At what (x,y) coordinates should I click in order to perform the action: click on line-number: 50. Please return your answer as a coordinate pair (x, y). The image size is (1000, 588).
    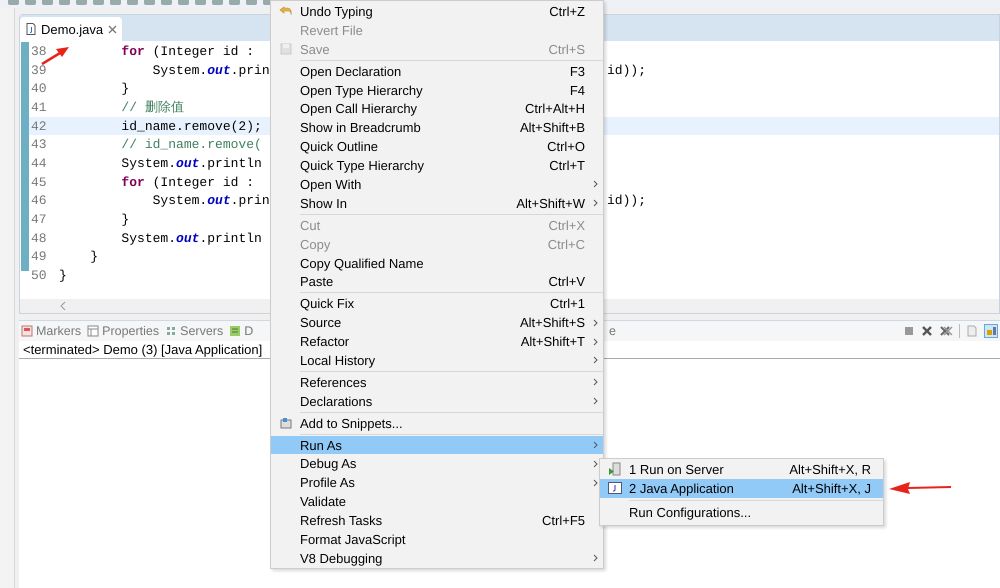
    Looking at the image, I should click on (39, 276).